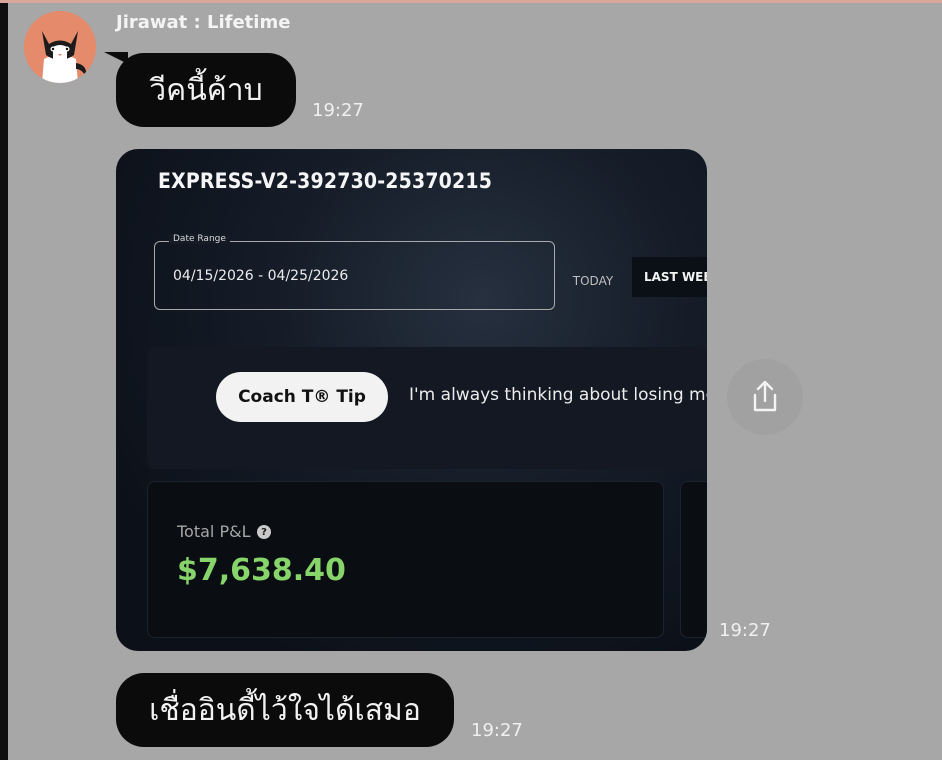  What do you see at coordinates (4, 380) in the screenshot?
I see `window-left-edge` at bounding box center [4, 380].